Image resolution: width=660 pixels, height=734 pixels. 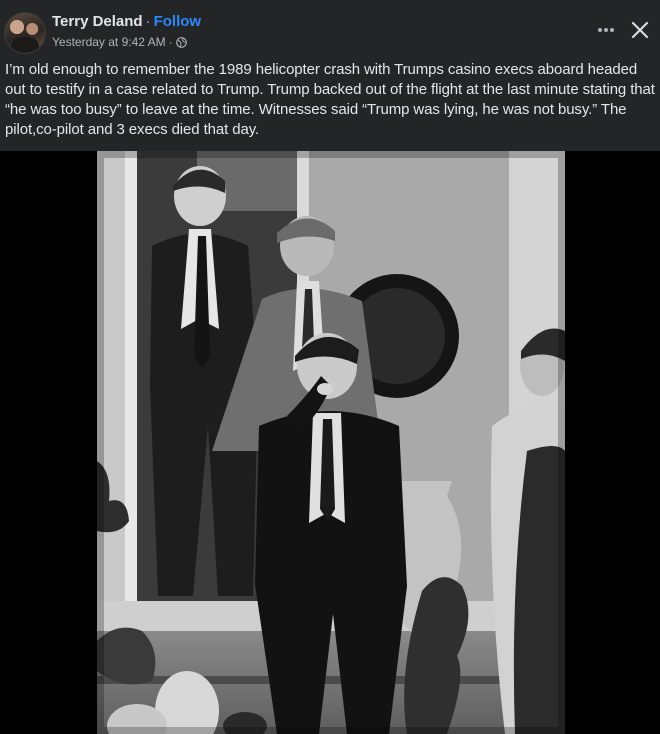 I want to click on post-meta: Yesterday at 9:42 AM ·, so click(x=119, y=42).